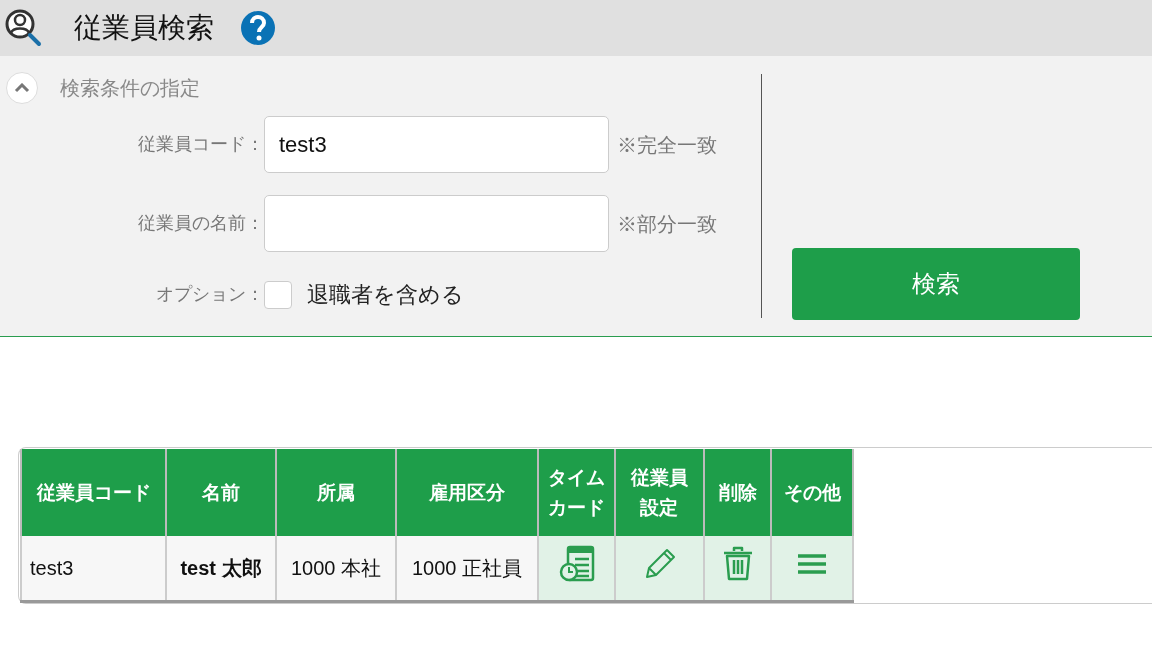  Describe the element at coordinates (209, 294) in the screenshot. I see `field-label: オプション：` at that location.